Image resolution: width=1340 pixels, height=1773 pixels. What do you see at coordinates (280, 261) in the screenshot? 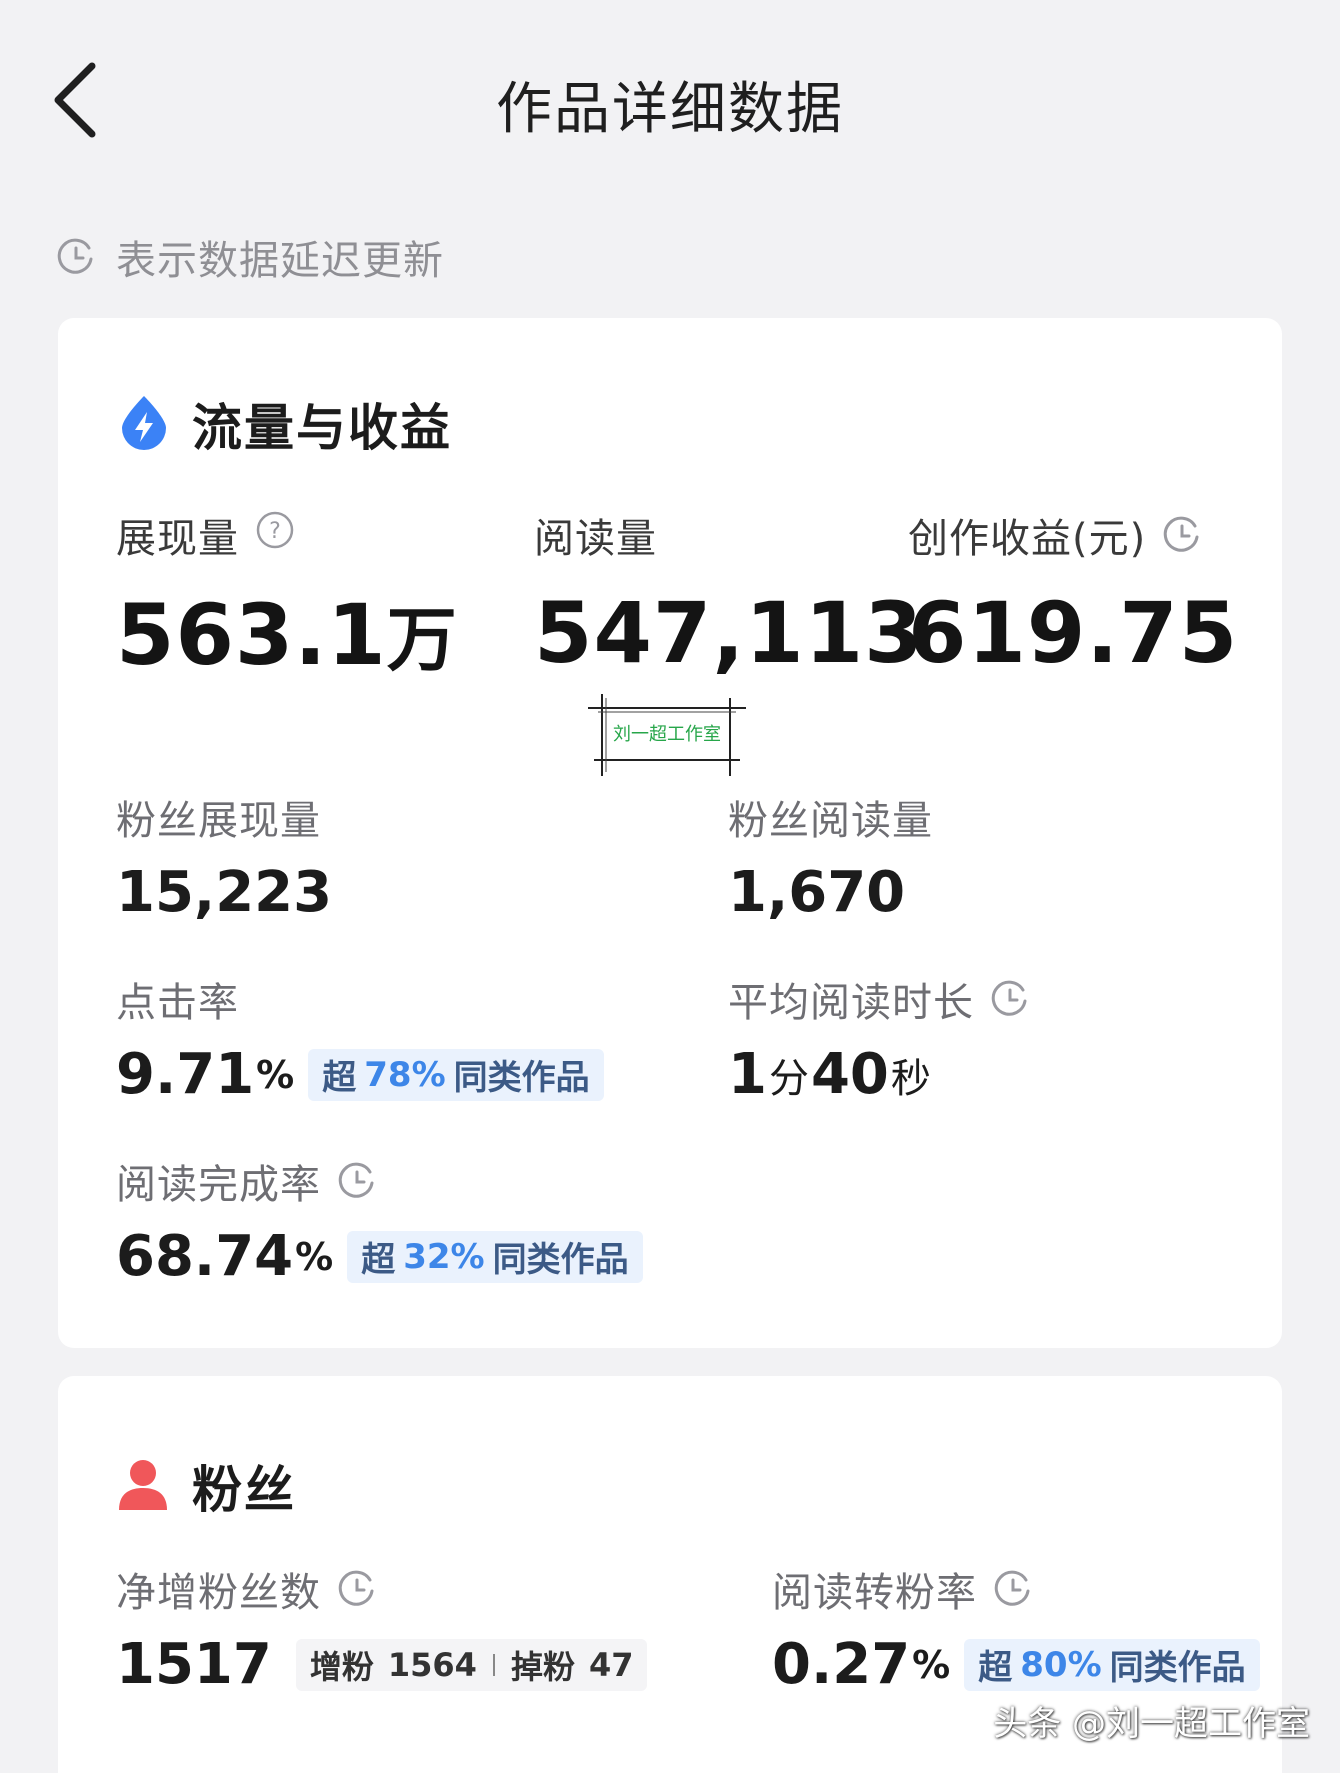
I see `notice-text: 表示数据延迟更新` at bounding box center [280, 261].